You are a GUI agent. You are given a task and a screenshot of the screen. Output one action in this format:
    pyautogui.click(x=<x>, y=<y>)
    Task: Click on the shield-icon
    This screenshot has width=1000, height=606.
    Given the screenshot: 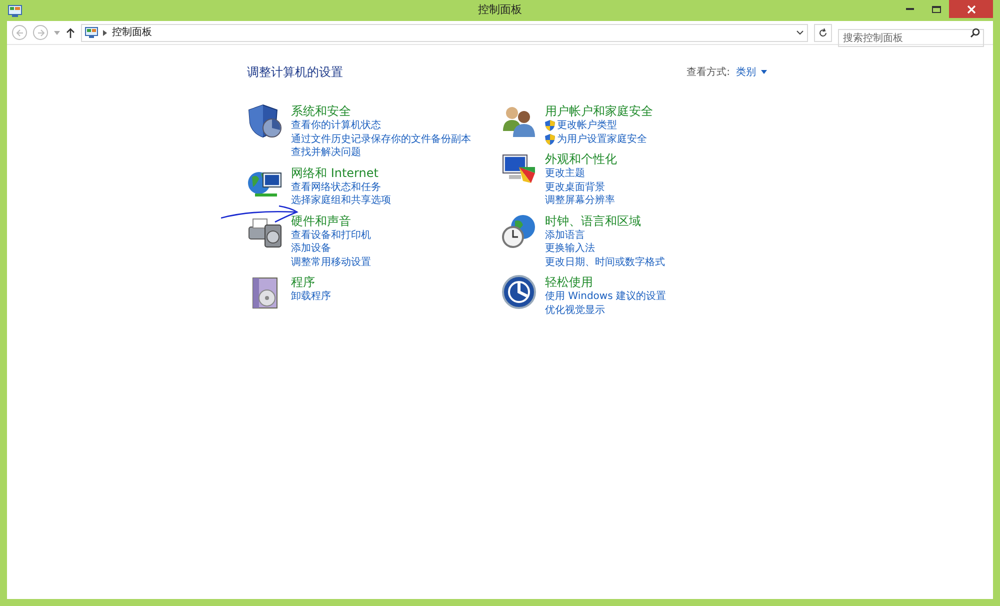 What is the action you would take?
    pyautogui.click(x=265, y=121)
    